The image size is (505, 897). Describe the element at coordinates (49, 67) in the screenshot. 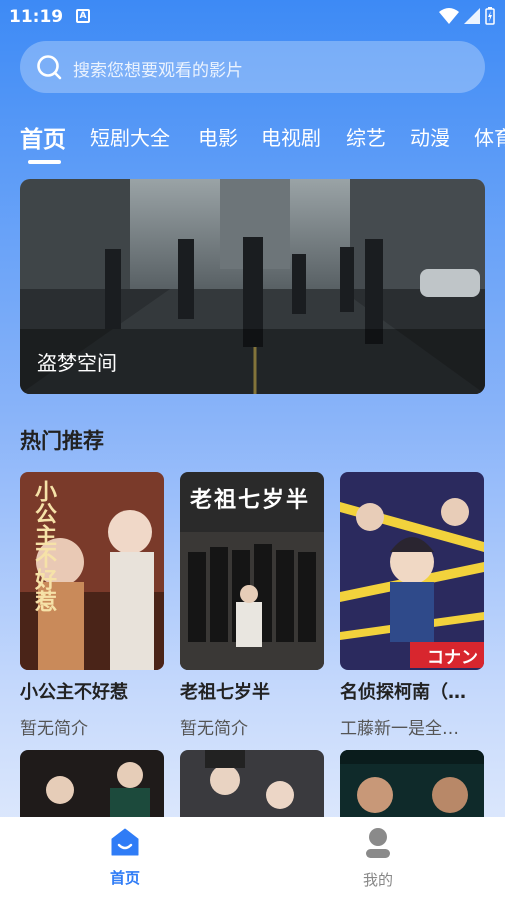

I see `search-icon` at that location.